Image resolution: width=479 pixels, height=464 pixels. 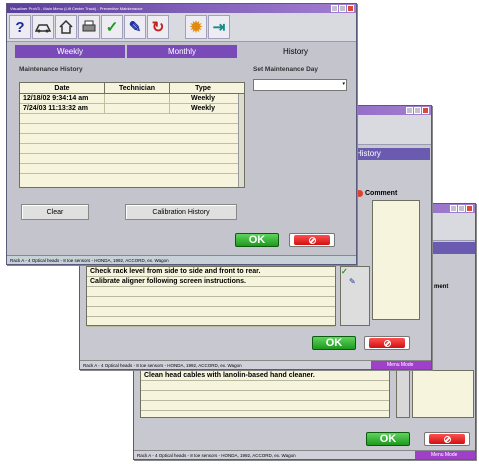 I want to click on vehicle-icon, so click(x=43, y=27).